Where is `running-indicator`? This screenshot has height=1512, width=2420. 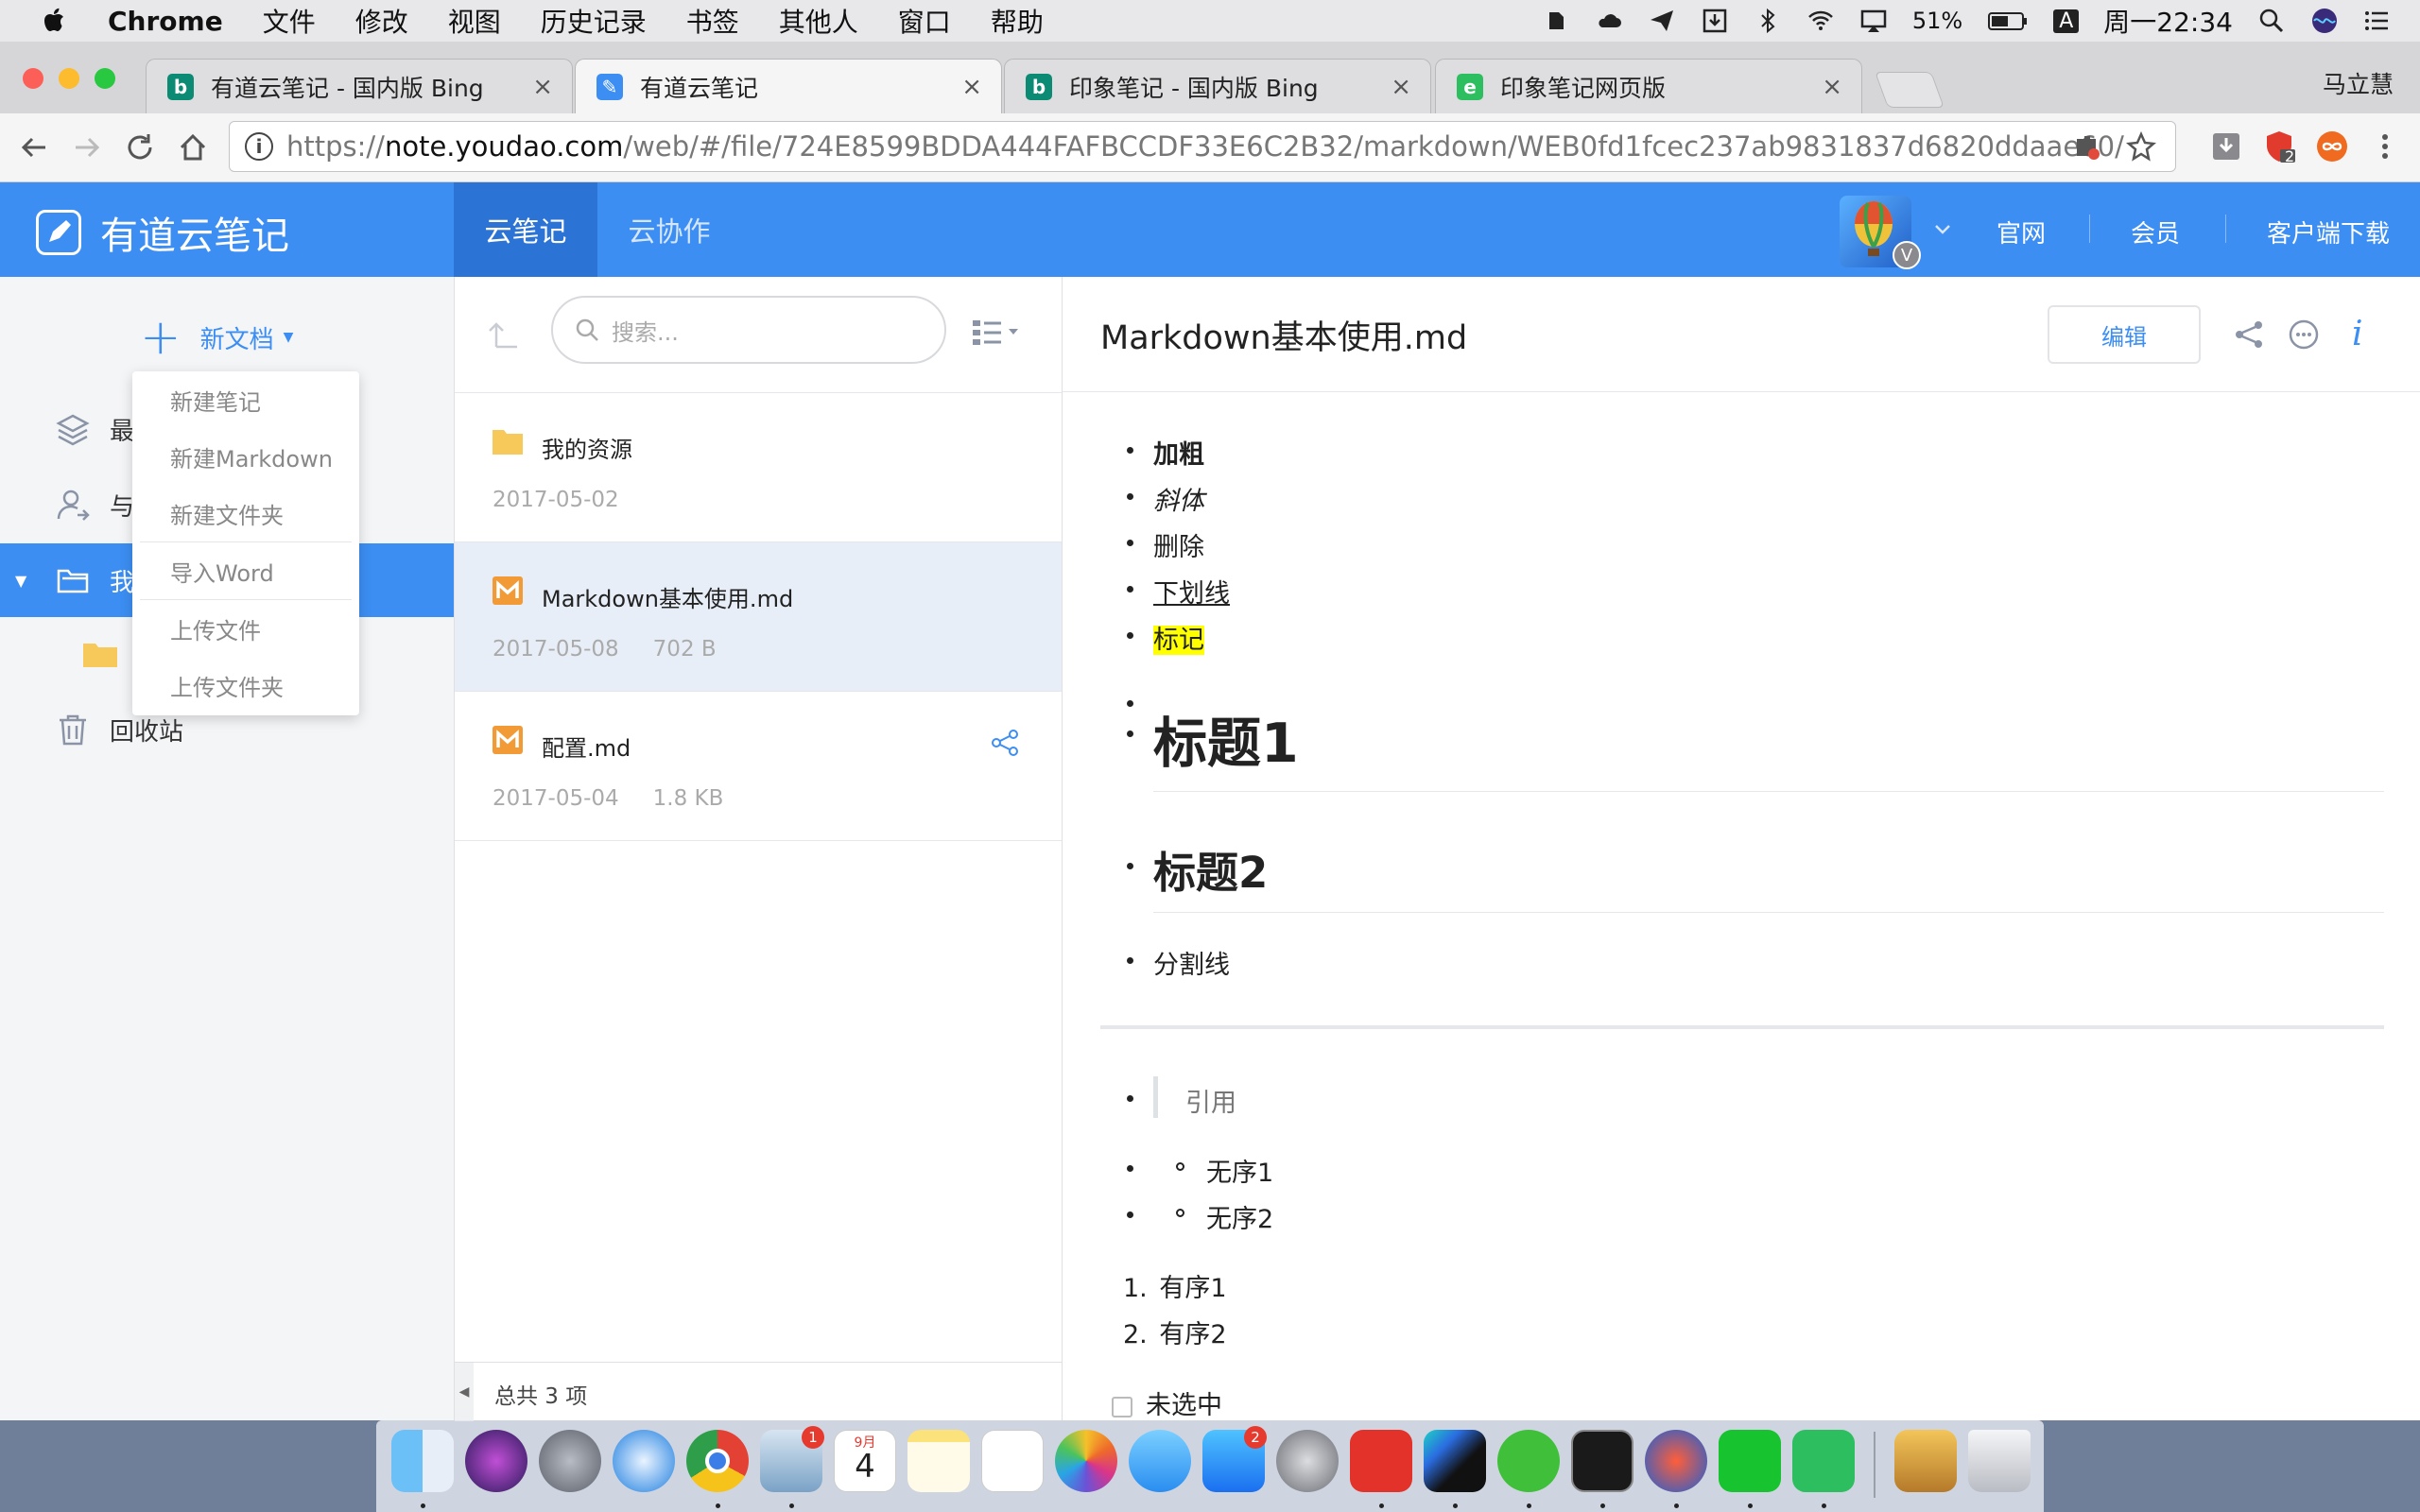 running-indicator is located at coordinates (1529, 1505).